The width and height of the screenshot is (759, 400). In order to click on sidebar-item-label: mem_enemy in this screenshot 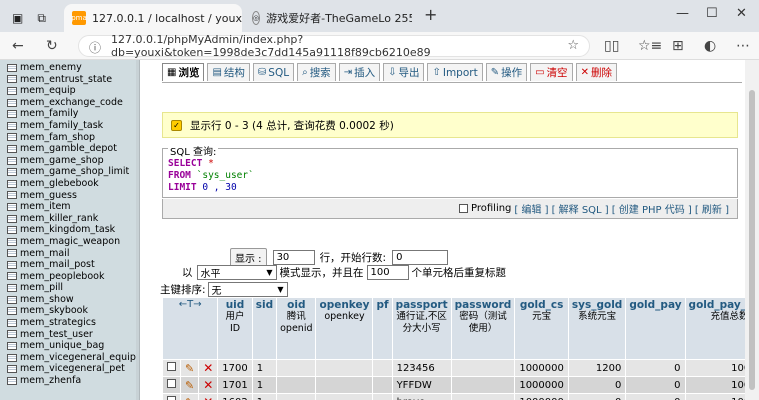, I will do `click(51, 68)`.